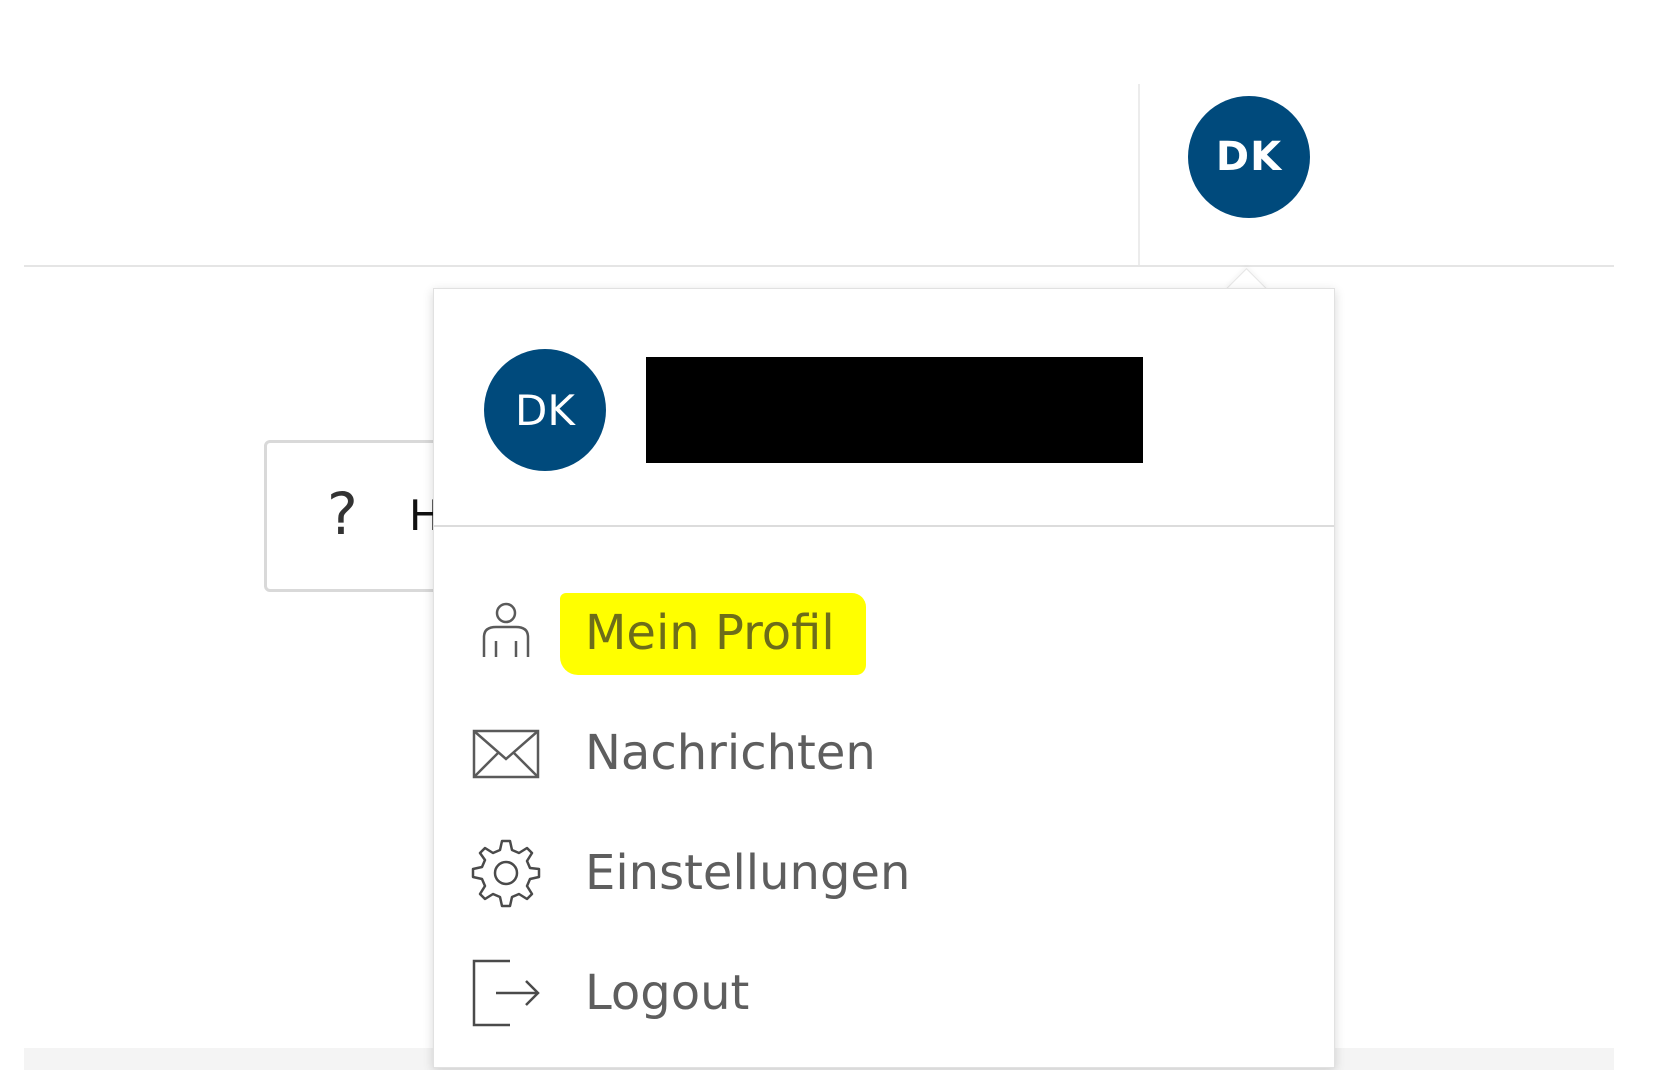 The image size is (1656, 1070). Describe the element at coordinates (884, 526) in the screenshot. I see `menu-divider` at that location.